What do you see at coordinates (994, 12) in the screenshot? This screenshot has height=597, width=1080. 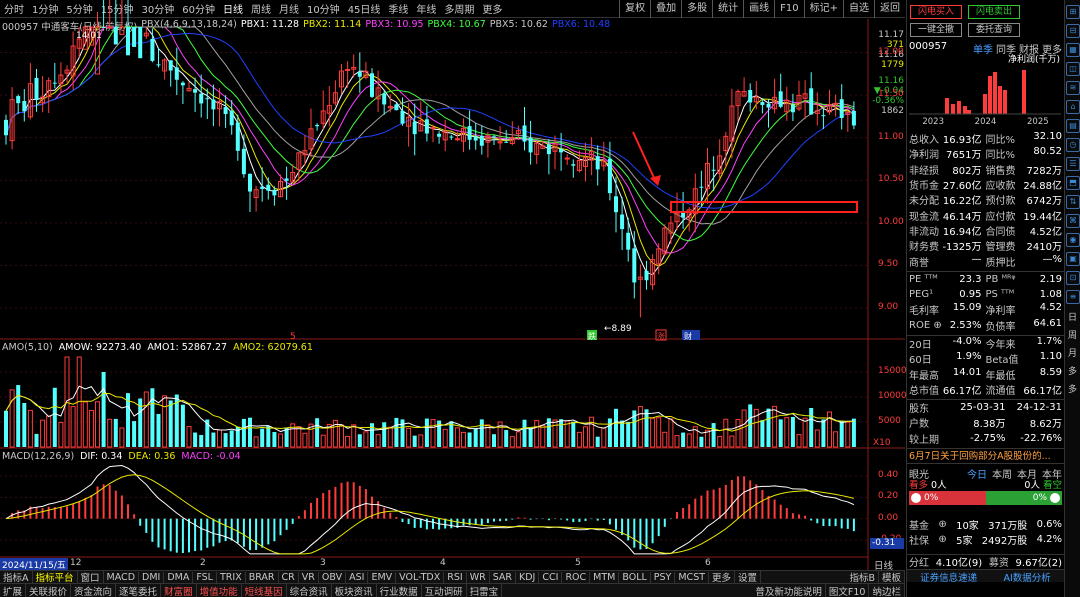 I see `quick-sell-button: 闪电卖出` at bounding box center [994, 12].